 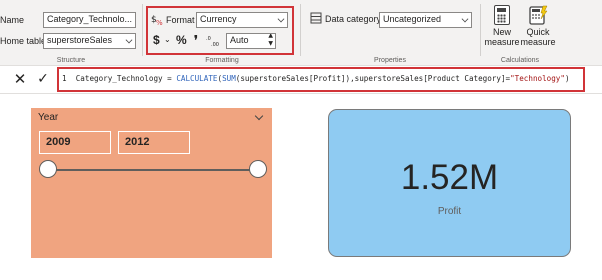 What do you see at coordinates (538, 15) in the screenshot?
I see `quick-measure-icon` at bounding box center [538, 15].